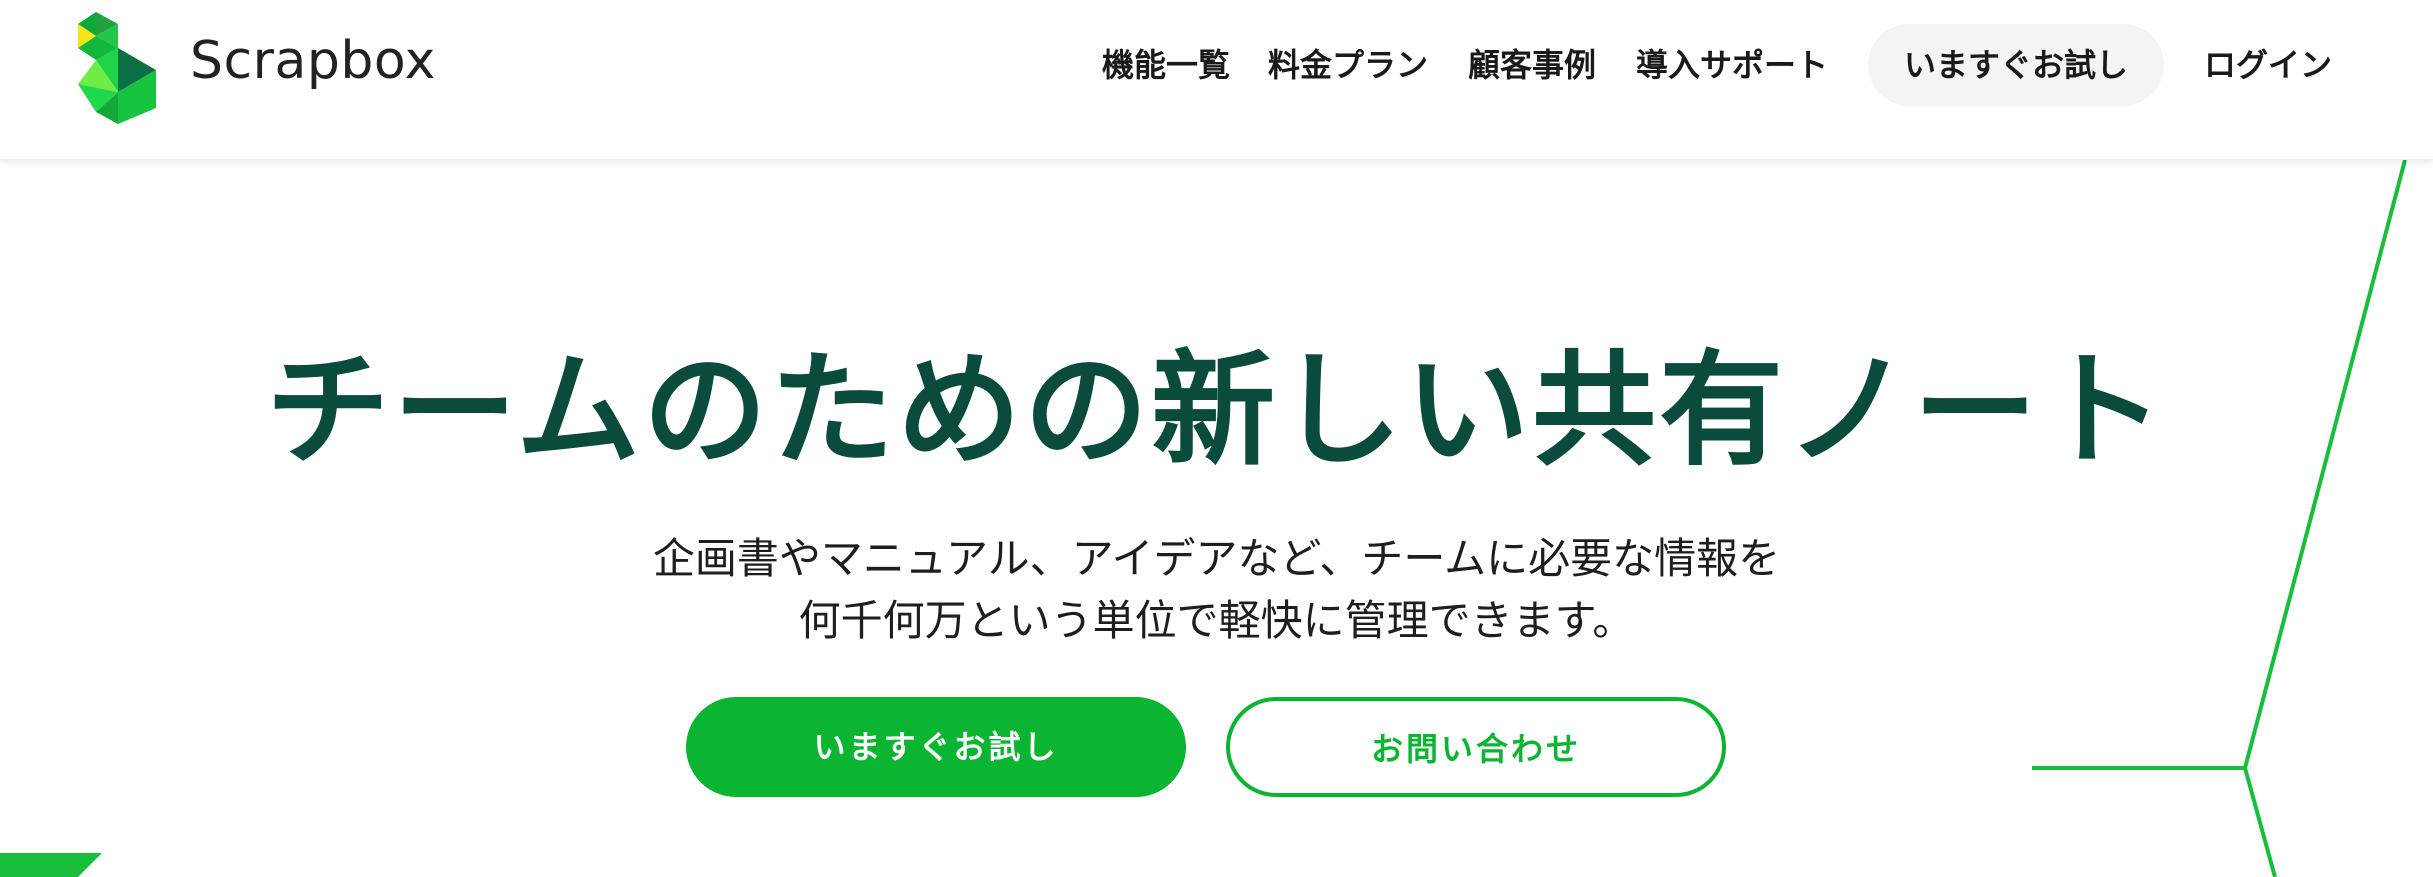 This screenshot has width=2433, height=877. Describe the element at coordinates (1216, 558) in the screenshot. I see `hero-description-line: 企画書やマニュアル、アイデアなど、チームに必要な情報を` at that location.